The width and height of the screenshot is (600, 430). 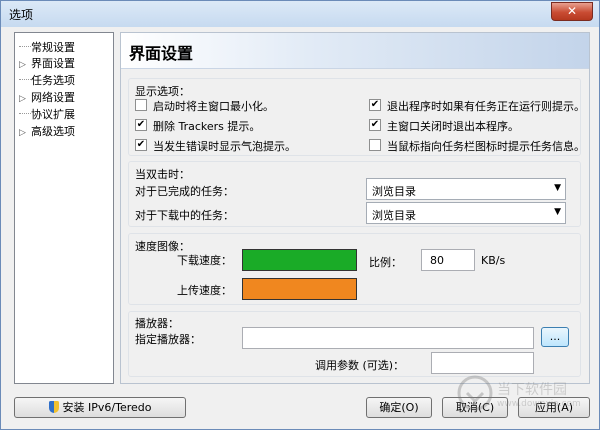 I want to click on player-label: 指定播放器：, so click(x=168, y=339).